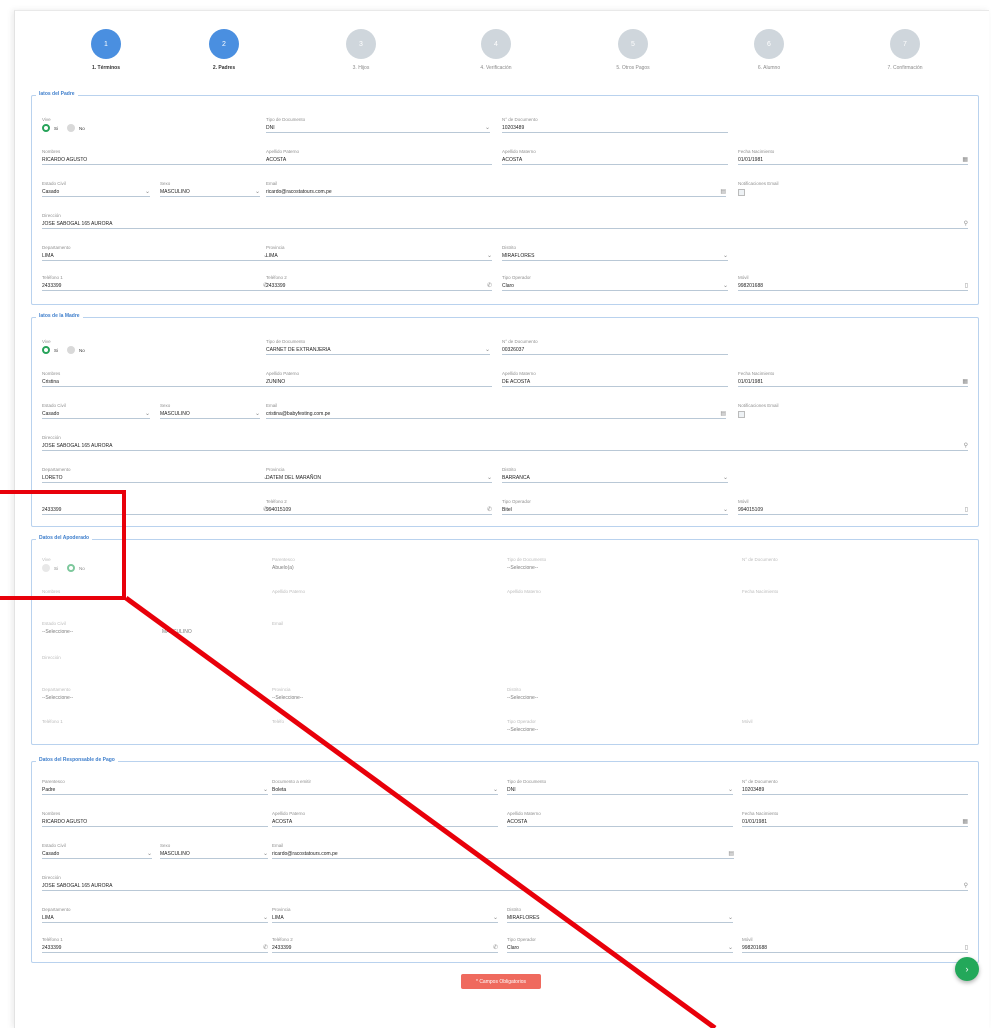 Image resolution: width=991 pixels, height=1028 pixels. What do you see at coordinates (385, 789) in the screenshot?
I see `documento-emitir-select: Documento a emitir Boleta ⌄` at bounding box center [385, 789].